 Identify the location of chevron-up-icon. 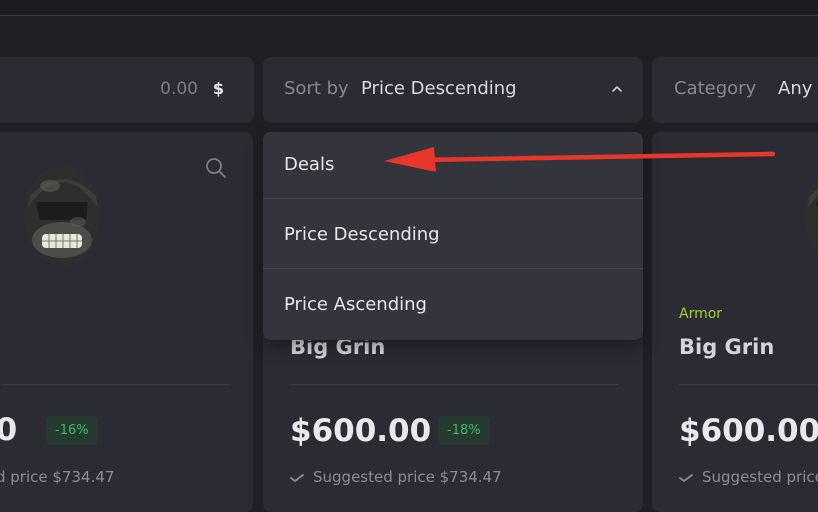
(617, 89).